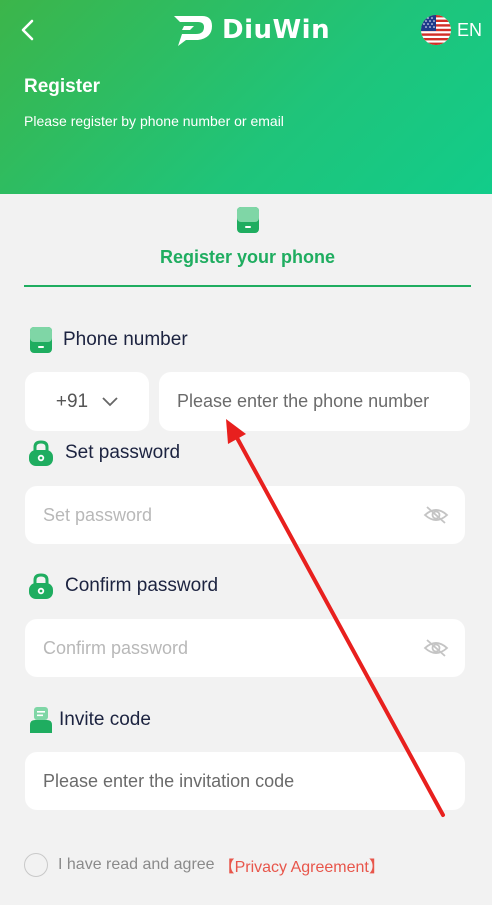  Describe the element at coordinates (136, 864) in the screenshot. I see `agreement-text: I have read and agree` at that location.